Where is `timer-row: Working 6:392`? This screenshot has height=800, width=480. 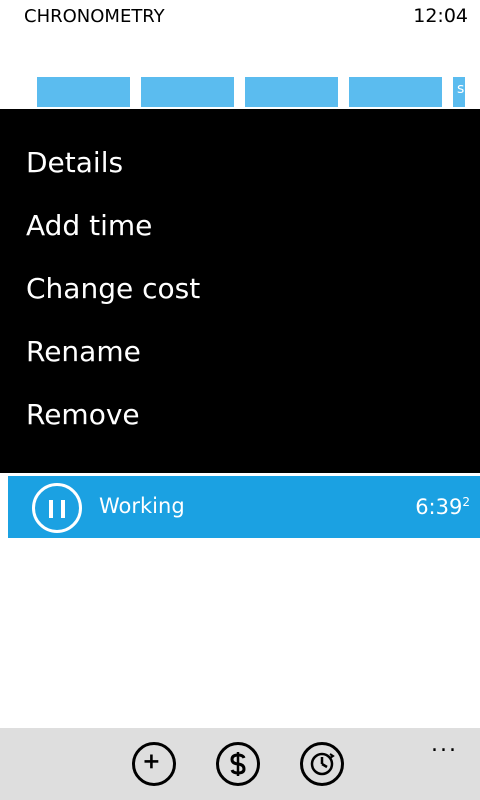 timer-row: Working 6:392 is located at coordinates (244, 507).